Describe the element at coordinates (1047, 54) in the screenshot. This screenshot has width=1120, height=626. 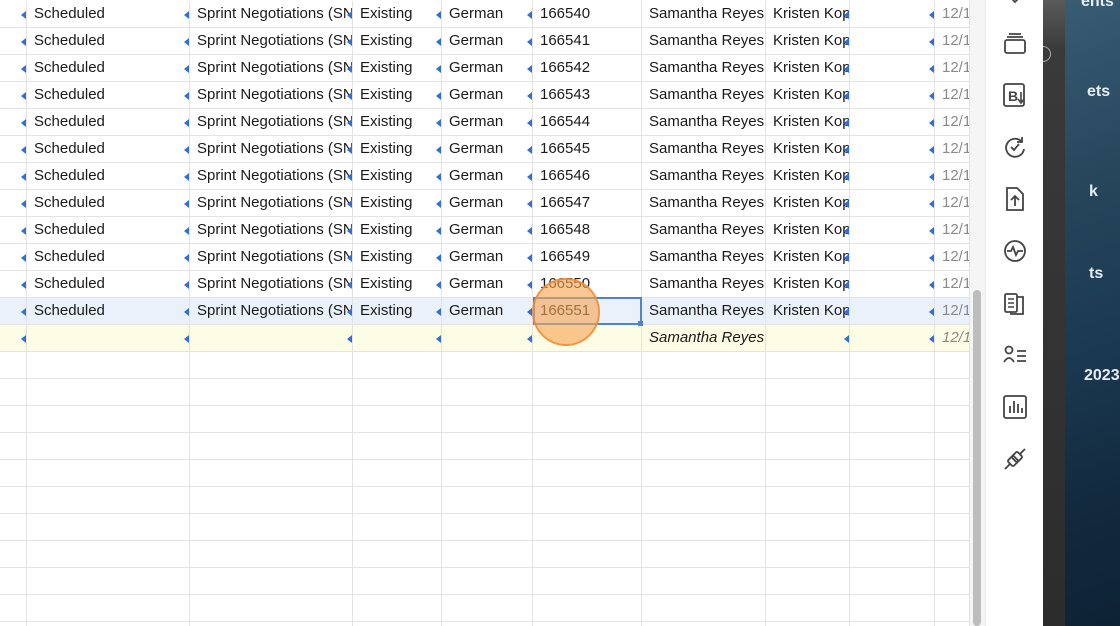
I see `close-icon` at that location.